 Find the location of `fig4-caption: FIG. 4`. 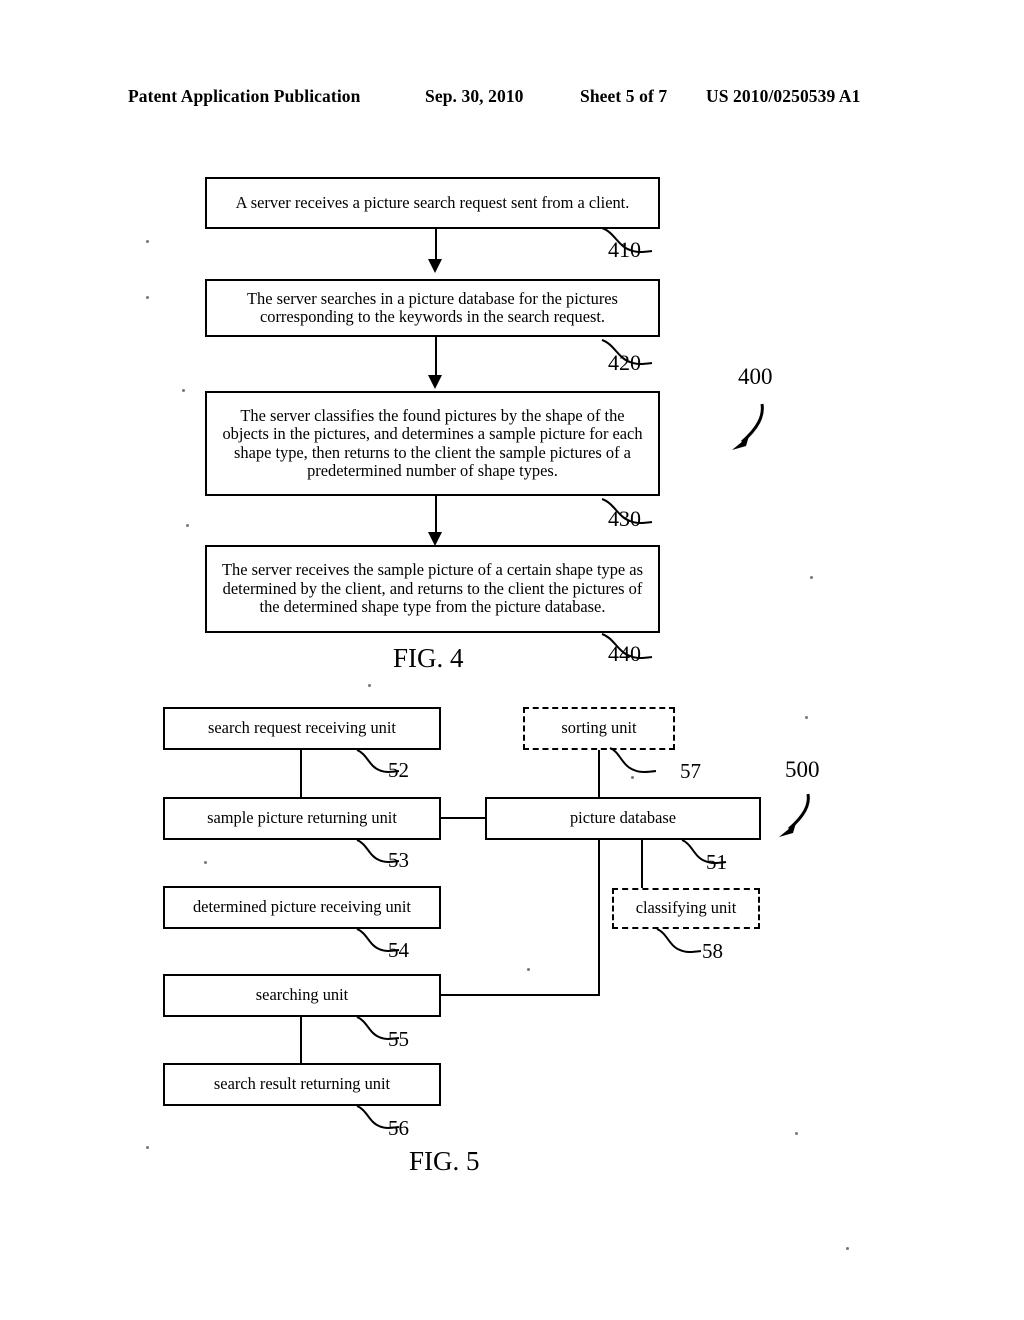

fig4-caption: FIG. 4 is located at coordinates (428, 658).